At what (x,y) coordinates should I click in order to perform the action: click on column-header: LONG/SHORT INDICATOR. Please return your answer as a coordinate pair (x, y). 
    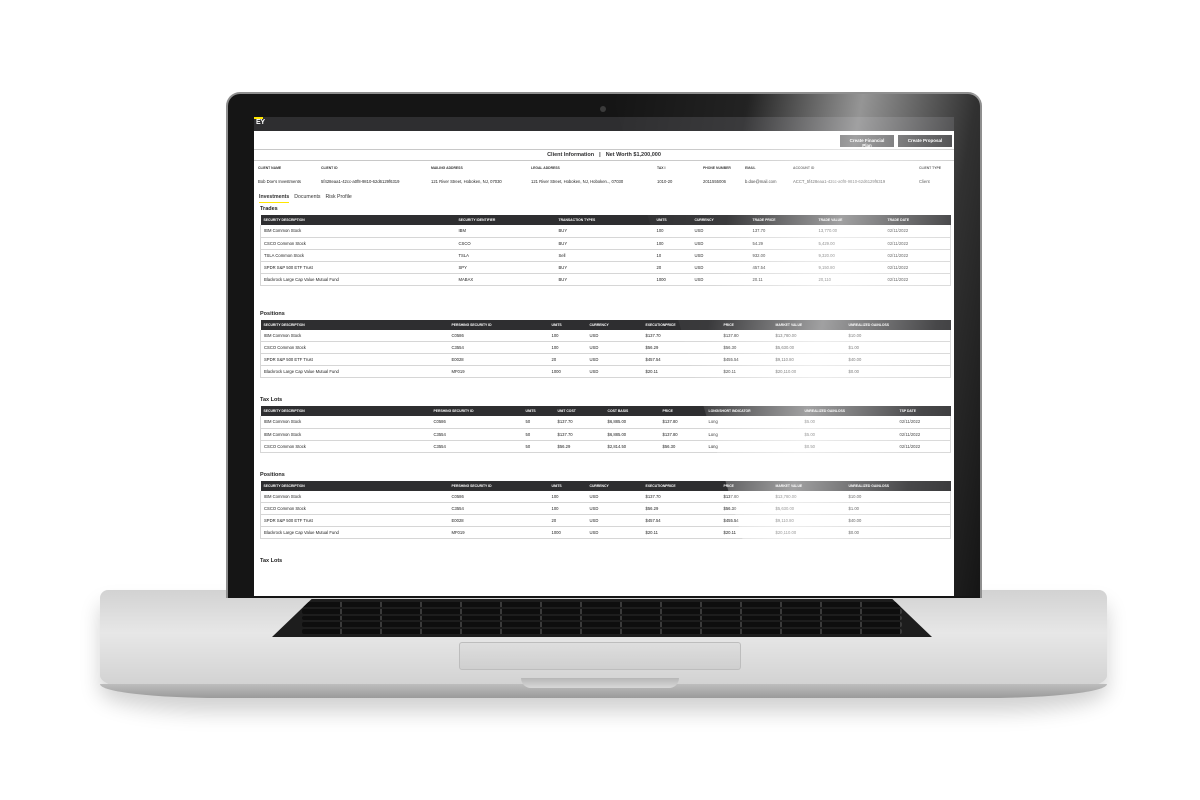
    Looking at the image, I should click on (753, 411).